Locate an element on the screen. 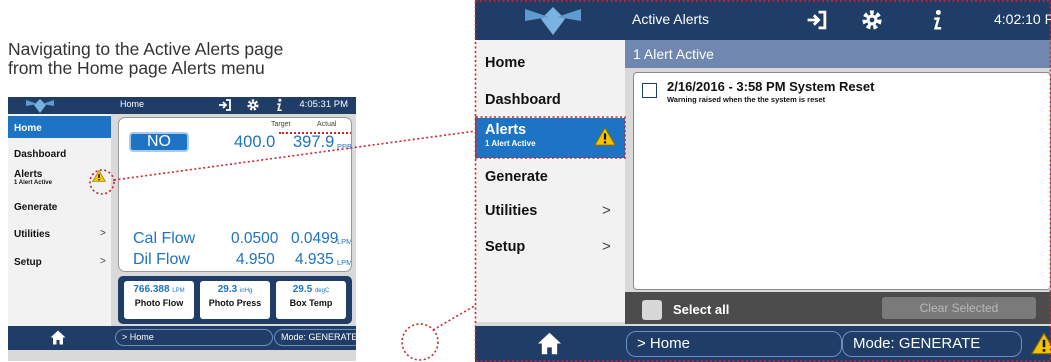 The height and width of the screenshot is (362, 1051). select-all-checkbox is located at coordinates (652, 310).